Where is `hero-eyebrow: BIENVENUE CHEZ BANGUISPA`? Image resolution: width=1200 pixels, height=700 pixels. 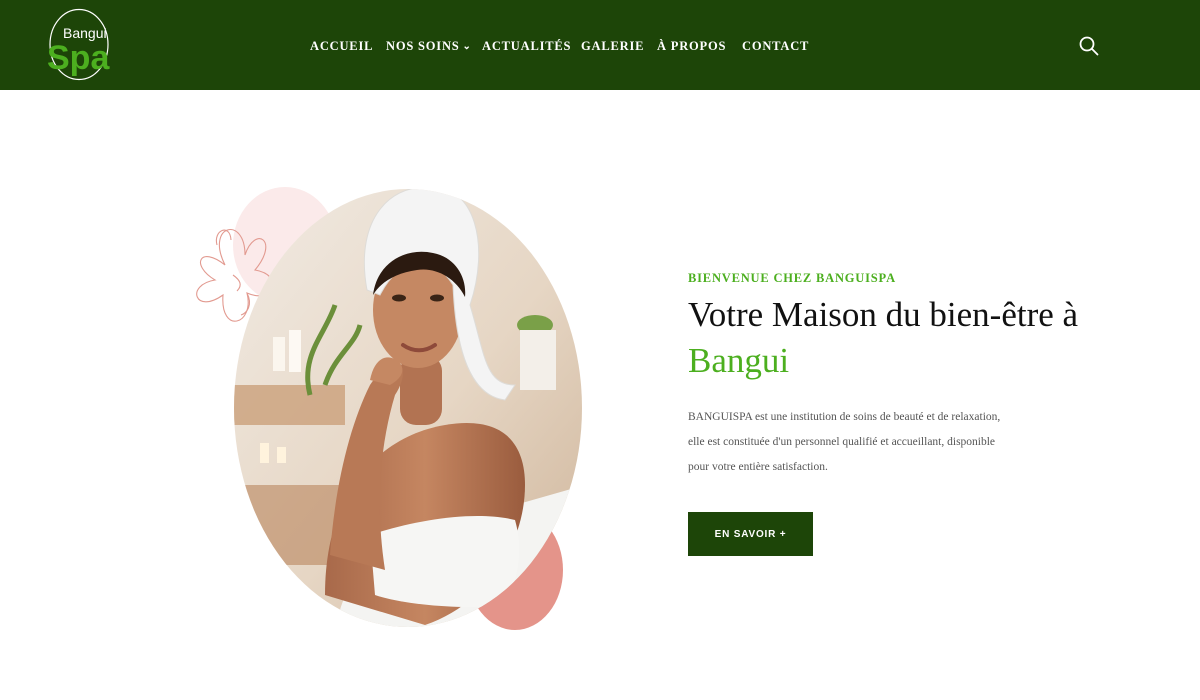 hero-eyebrow: BIENVENUE CHEZ BANGUISPA is located at coordinates (792, 278).